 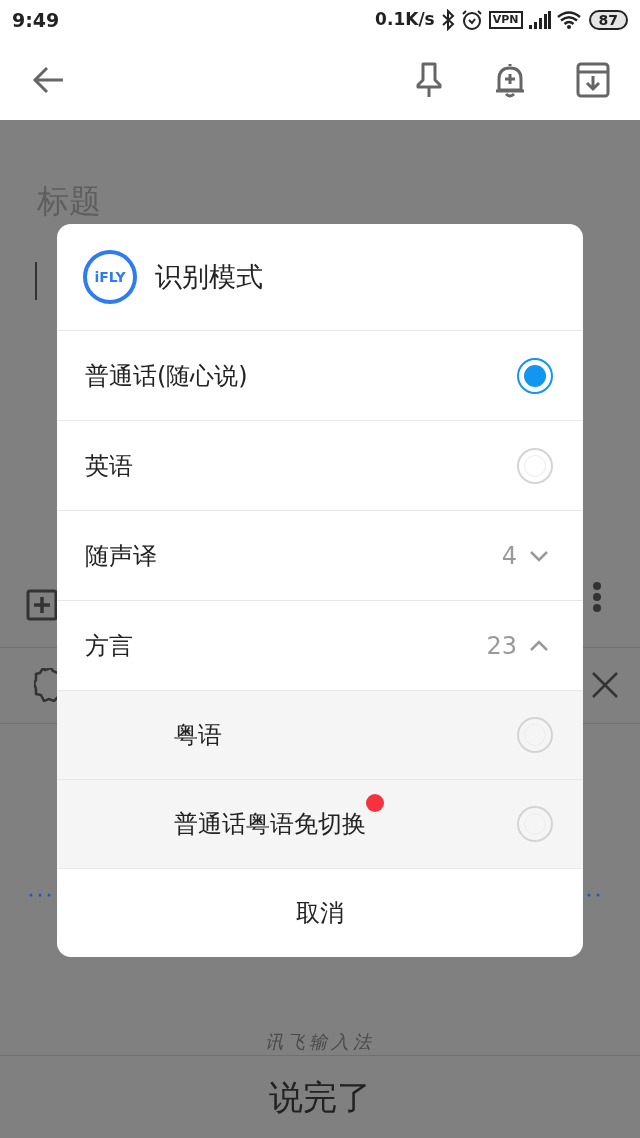 I want to click on close-icon, so click(x=605, y=685).